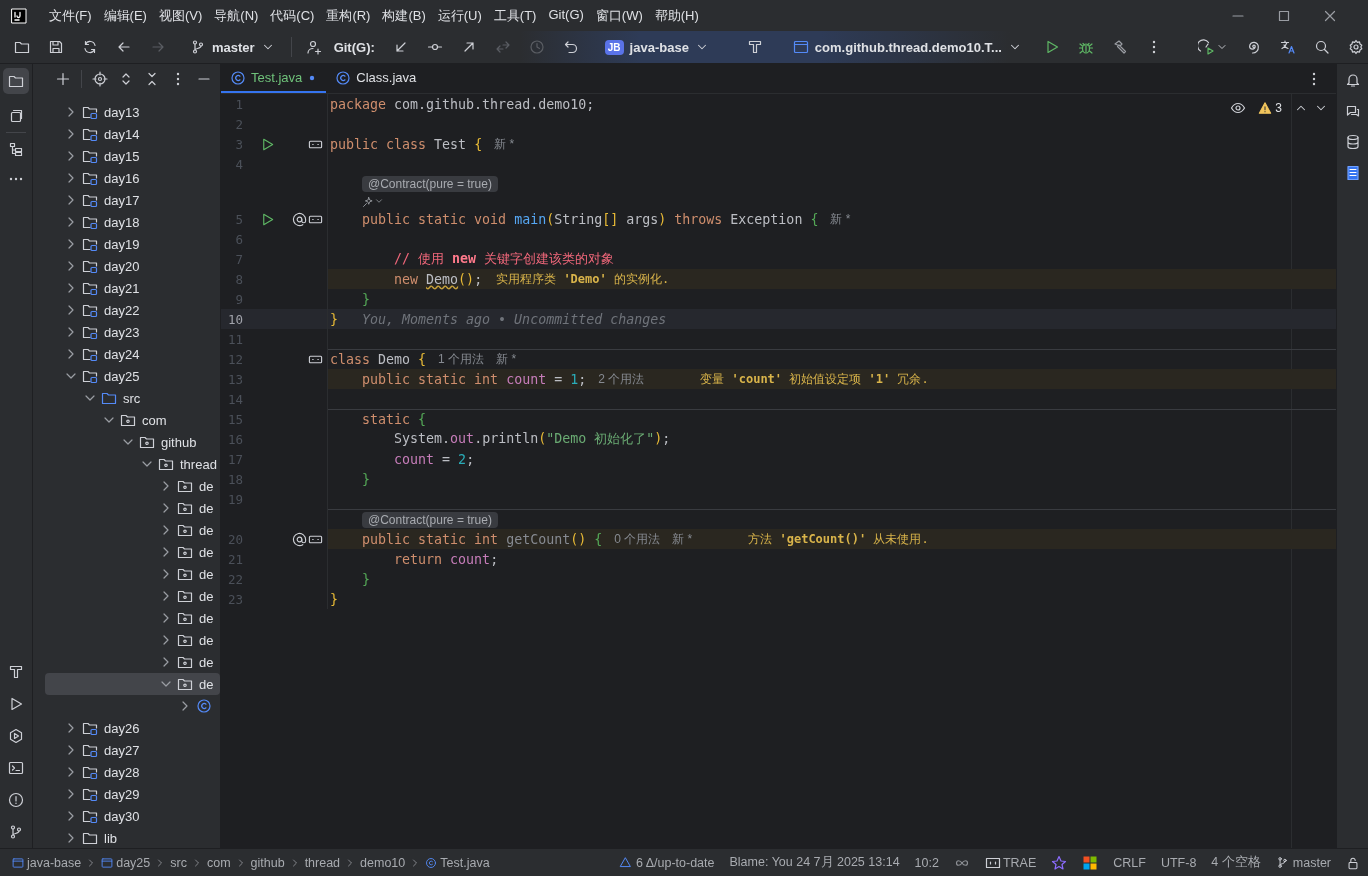 This screenshot has width=1368, height=876. Describe the element at coordinates (132, 178) in the screenshot. I see `tree-item: day16` at that location.